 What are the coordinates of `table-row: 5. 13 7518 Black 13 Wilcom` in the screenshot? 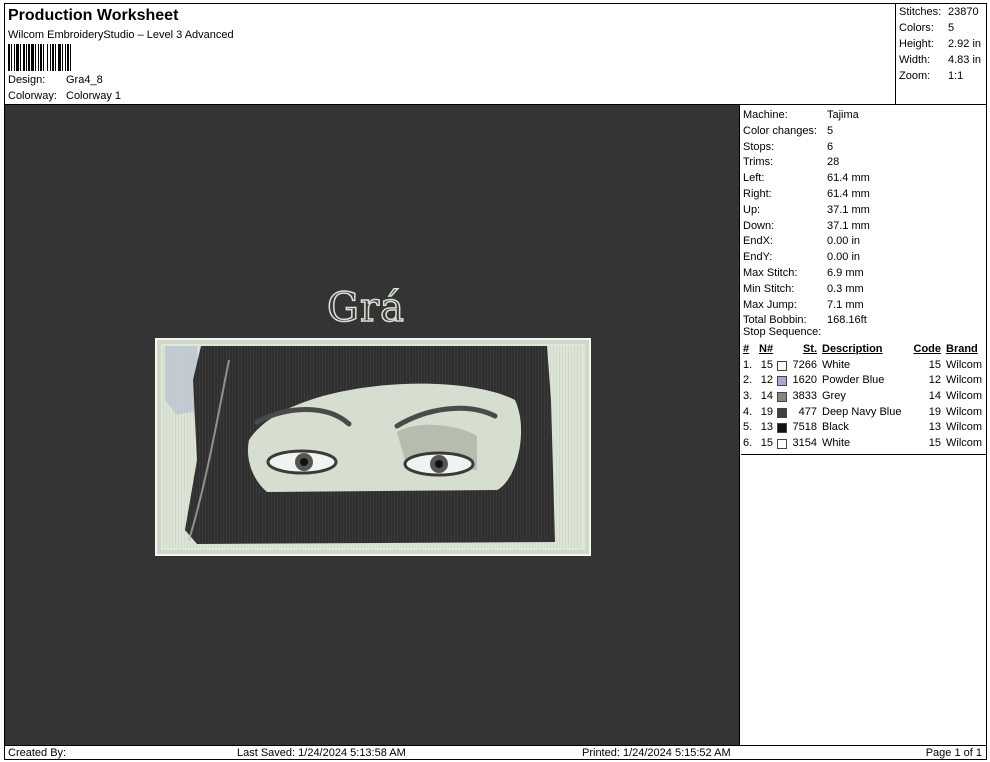 It's located at (863, 428).